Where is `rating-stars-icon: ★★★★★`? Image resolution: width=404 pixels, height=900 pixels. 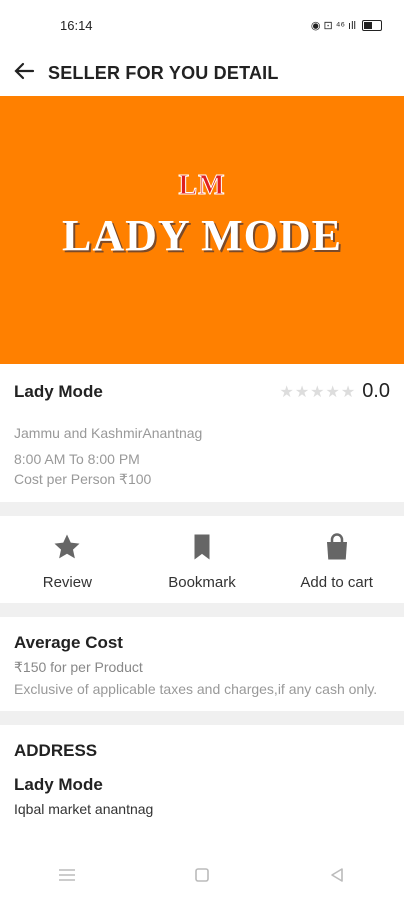 rating-stars-icon: ★★★★★ is located at coordinates (318, 392).